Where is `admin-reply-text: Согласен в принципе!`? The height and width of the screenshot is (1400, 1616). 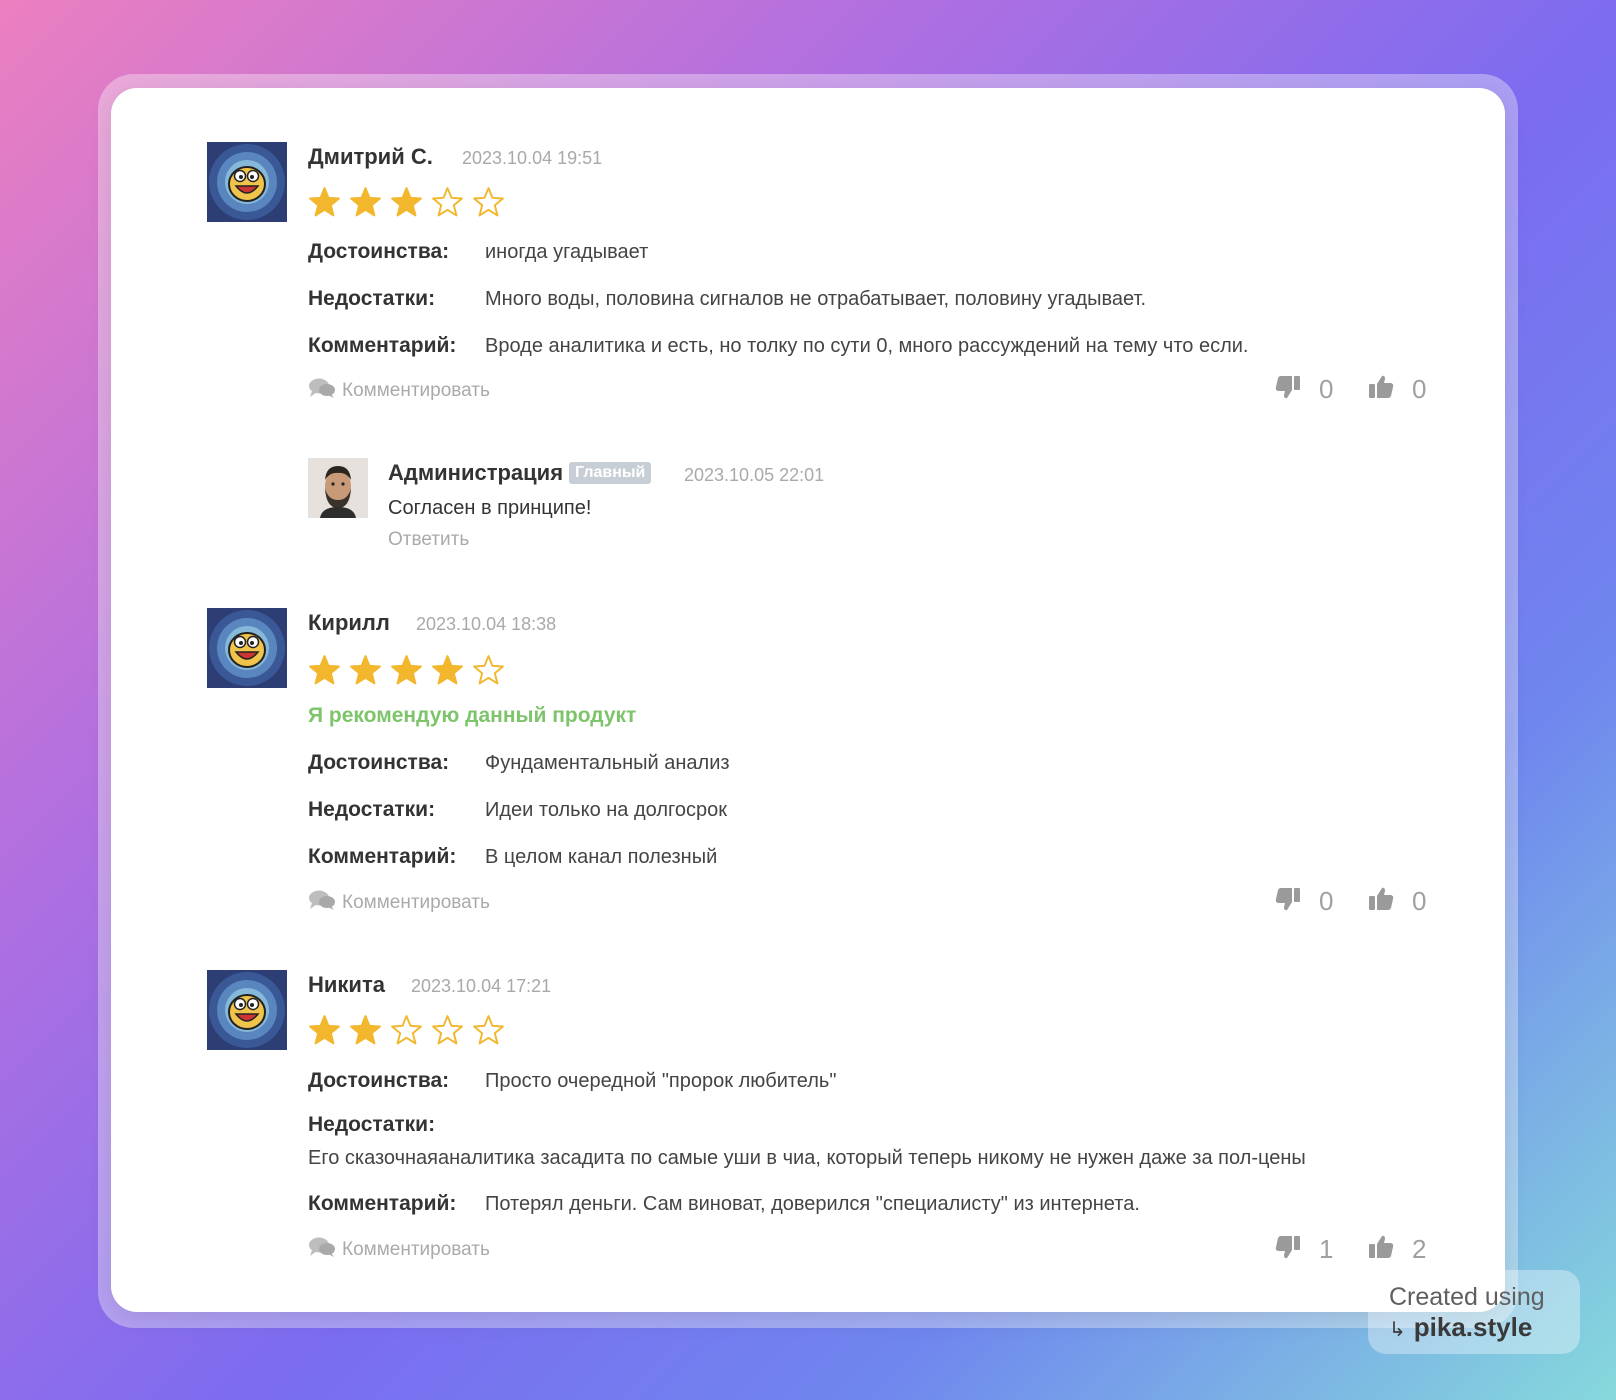
admin-reply-text: Согласен в принципе! is located at coordinates (490, 508).